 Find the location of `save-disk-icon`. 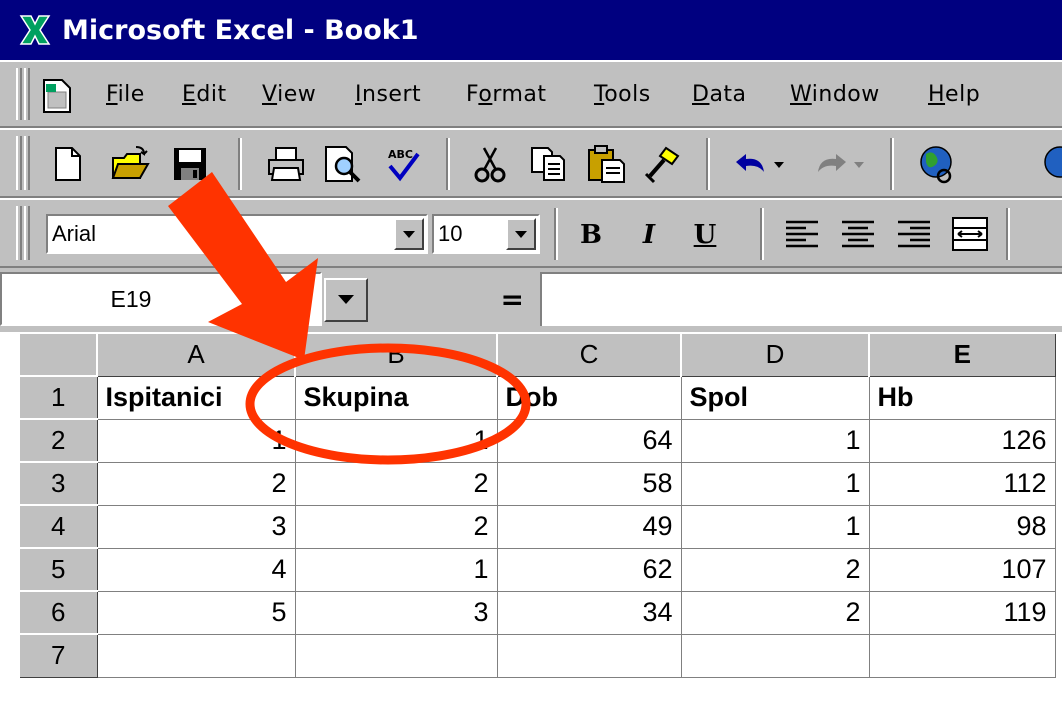

save-disk-icon is located at coordinates (190, 164).